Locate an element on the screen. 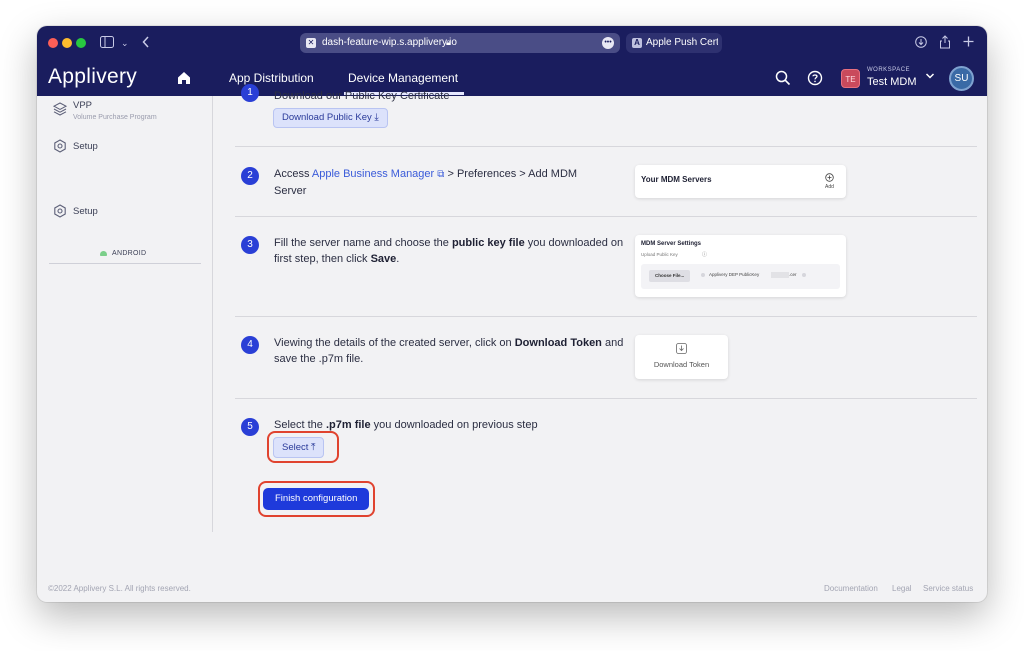  step-4-bold: Download Token is located at coordinates (558, 343).